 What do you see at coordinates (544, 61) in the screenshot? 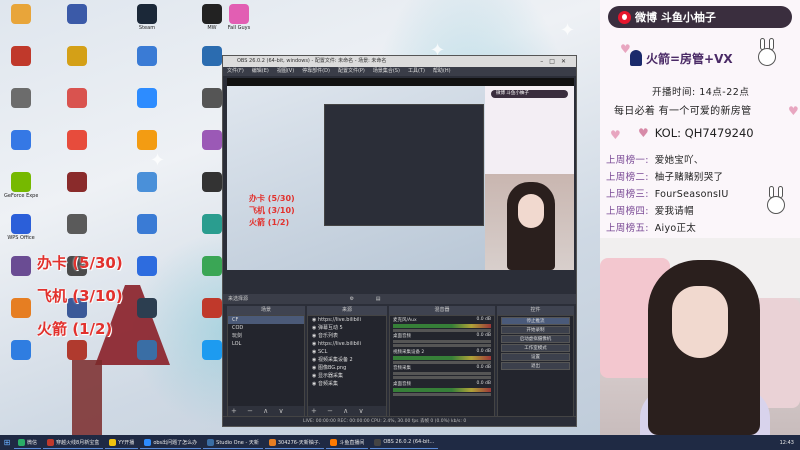
I see `minimize-icon: –` at bounding box center [544, 61].